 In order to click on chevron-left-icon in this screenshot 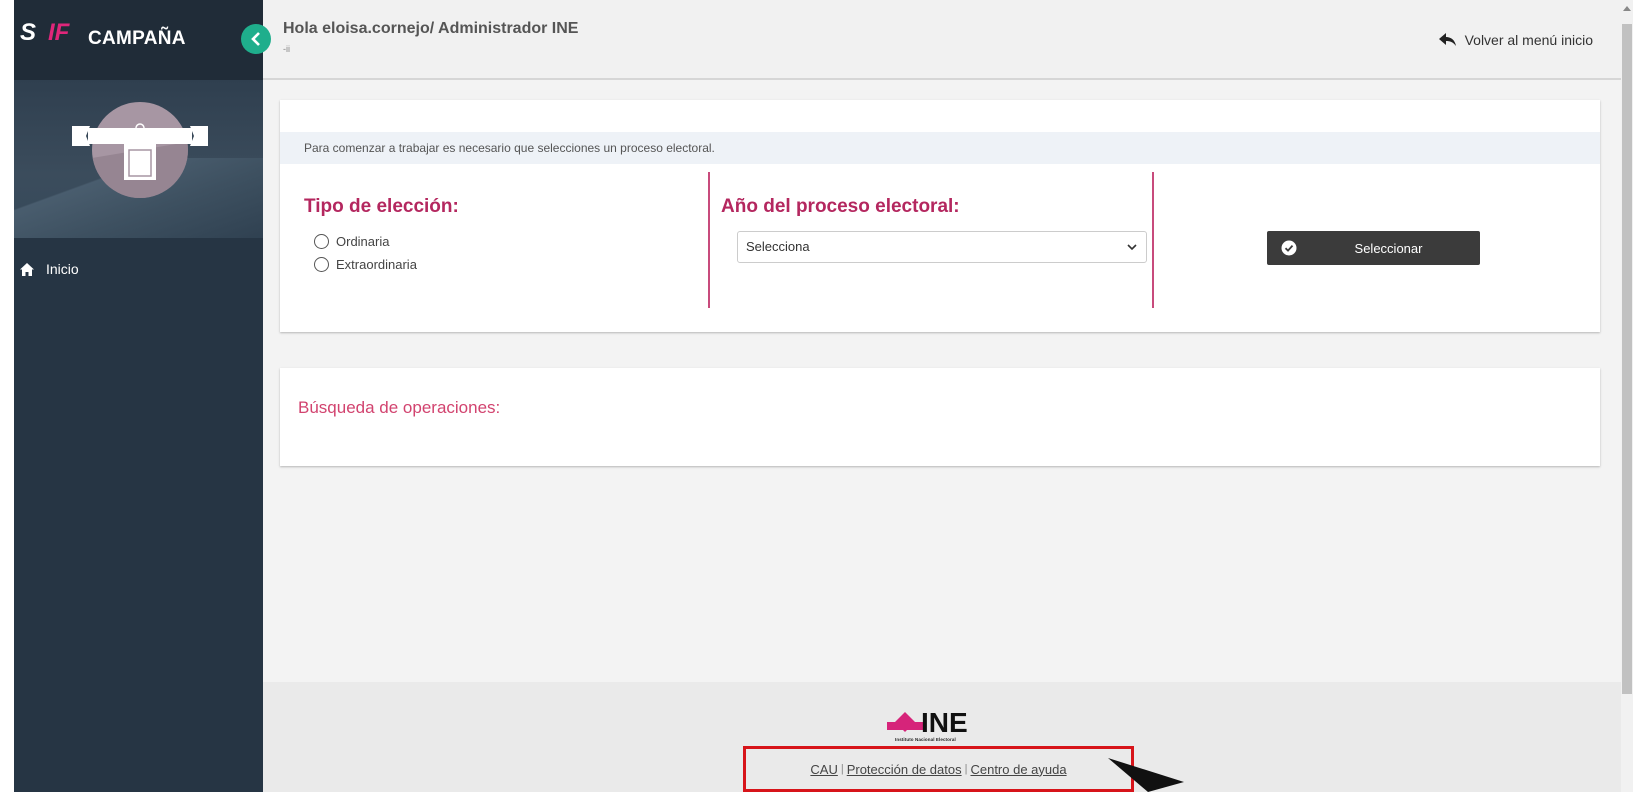, I will do `click(255, 39)`.